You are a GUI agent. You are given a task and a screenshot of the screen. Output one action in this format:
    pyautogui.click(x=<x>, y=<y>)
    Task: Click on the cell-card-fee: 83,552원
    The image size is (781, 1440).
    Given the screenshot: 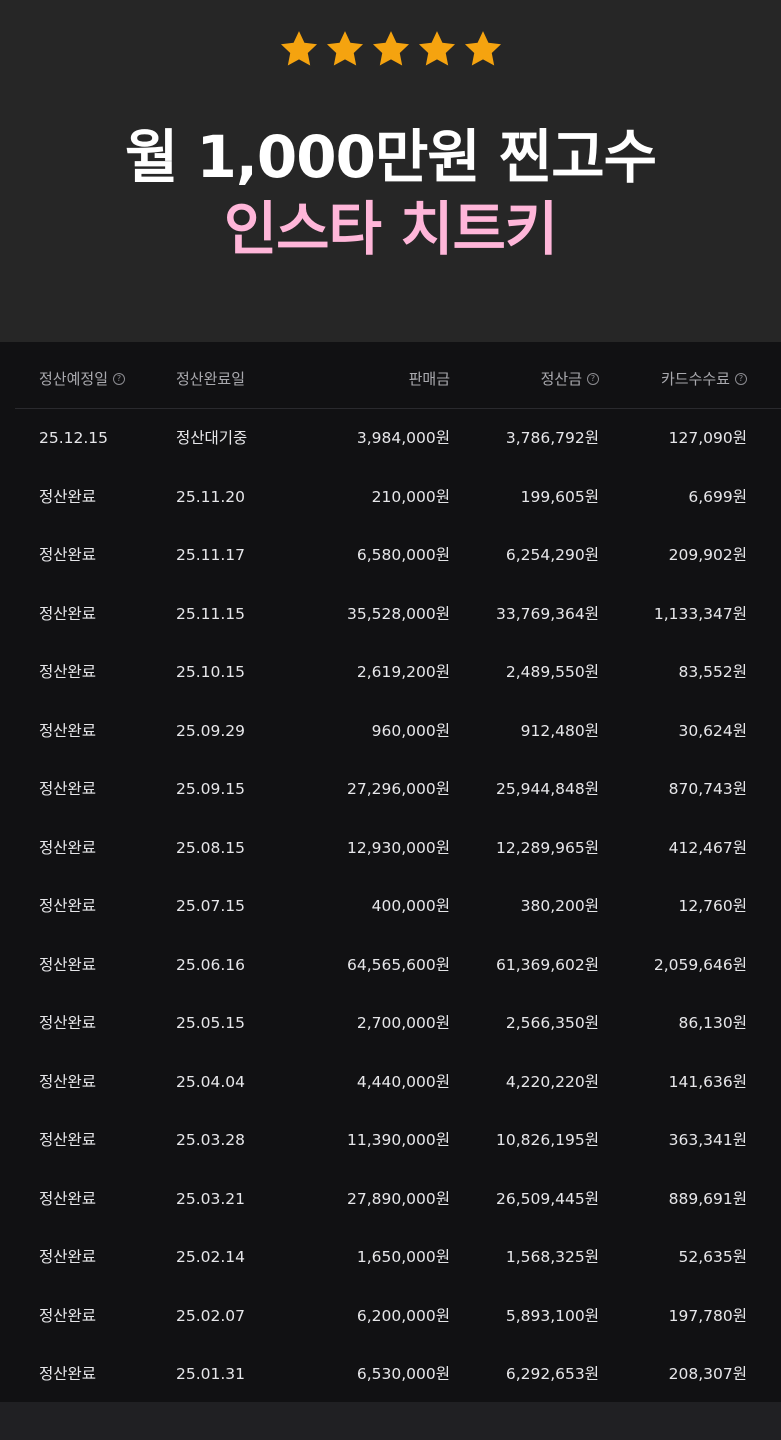 What is the action you would take?
    pyautogui.click(x=713, y=672)
    